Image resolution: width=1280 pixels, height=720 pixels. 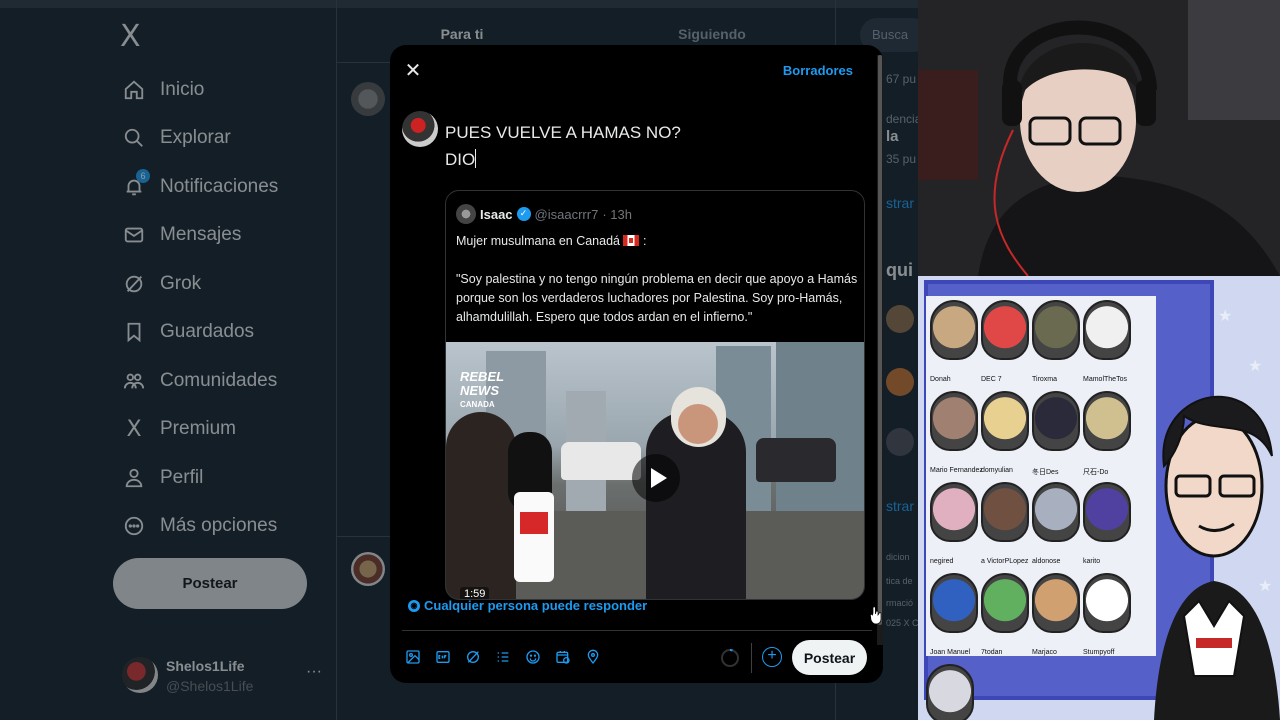 I want to click on character-count-ring, so click(x=730, y=658).